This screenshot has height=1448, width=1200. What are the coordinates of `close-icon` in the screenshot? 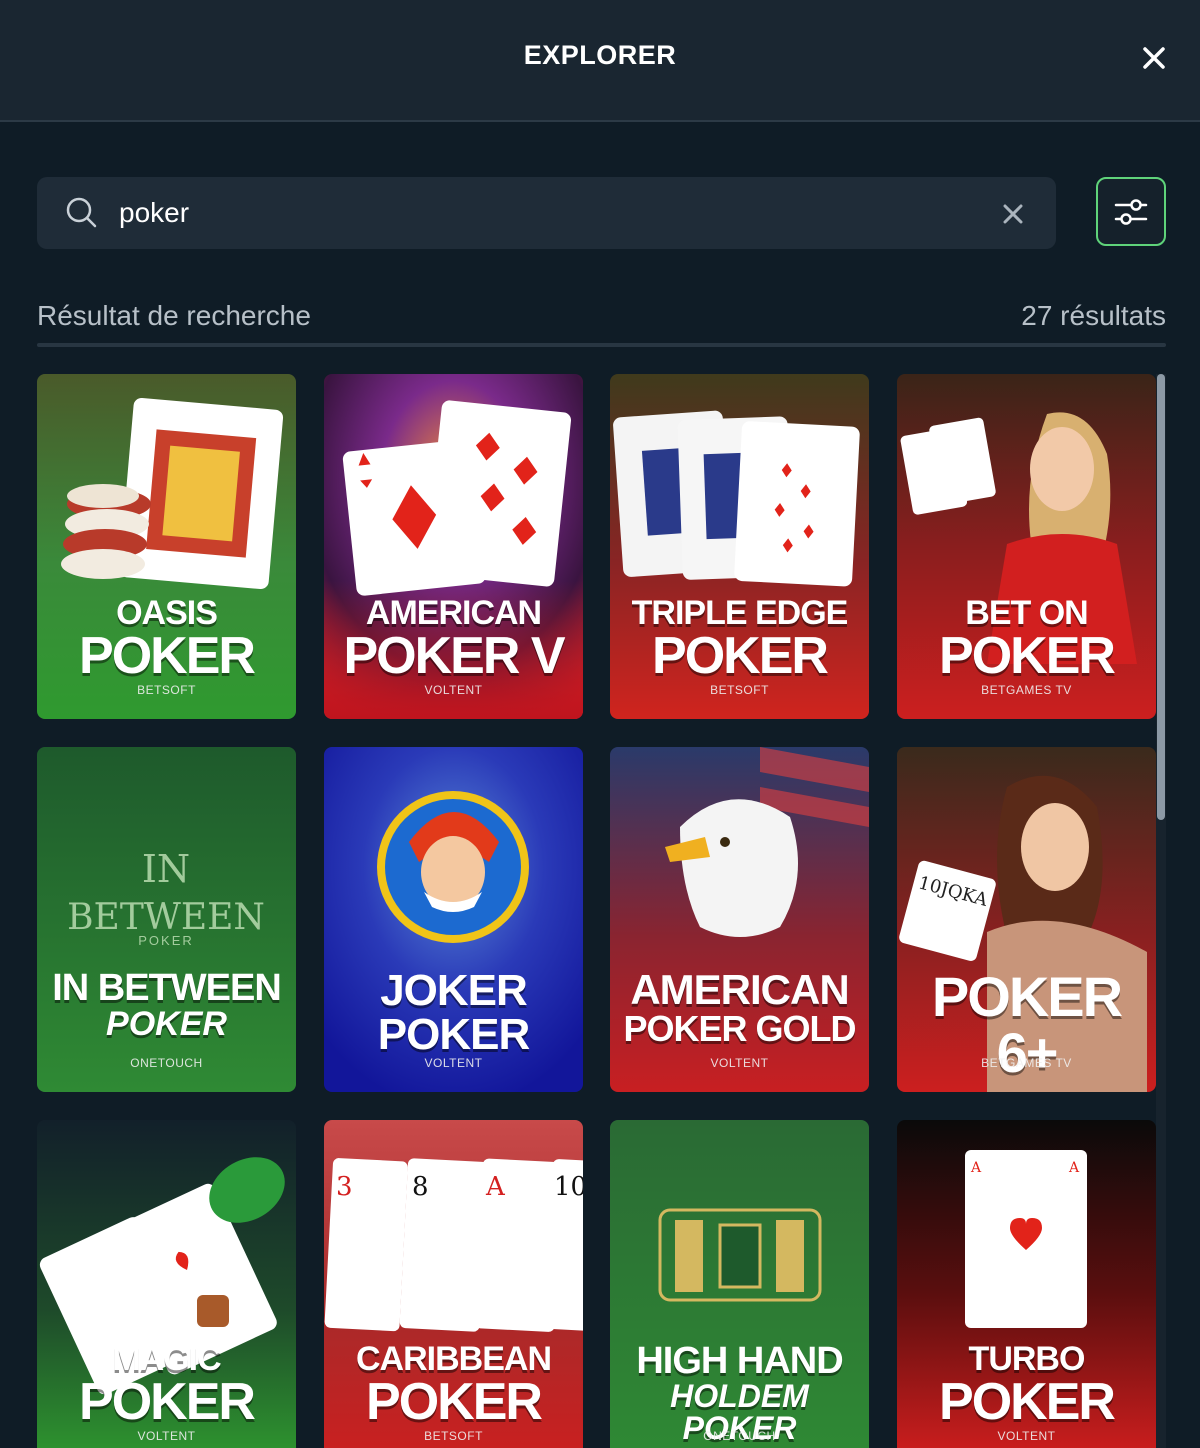 It's located at (1154, 58).